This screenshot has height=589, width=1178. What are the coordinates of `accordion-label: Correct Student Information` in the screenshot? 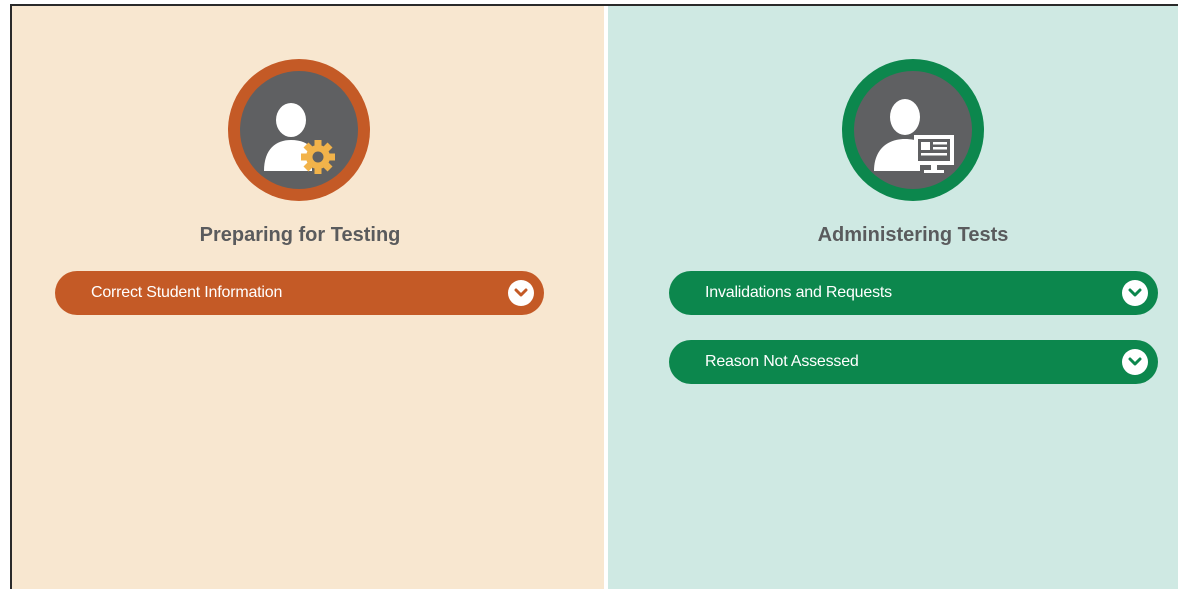 It's located at (187, 292).